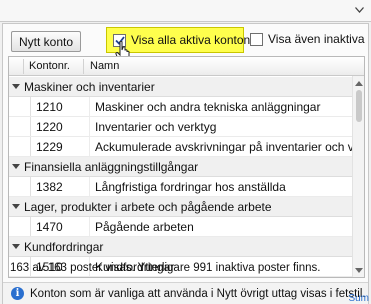 The height and width of the screenshot is (304, 371). What do you see at coordinates (358, 298) in the screenshot?
I see `partial-link-text: Sum` at bounding box center [358, 298].